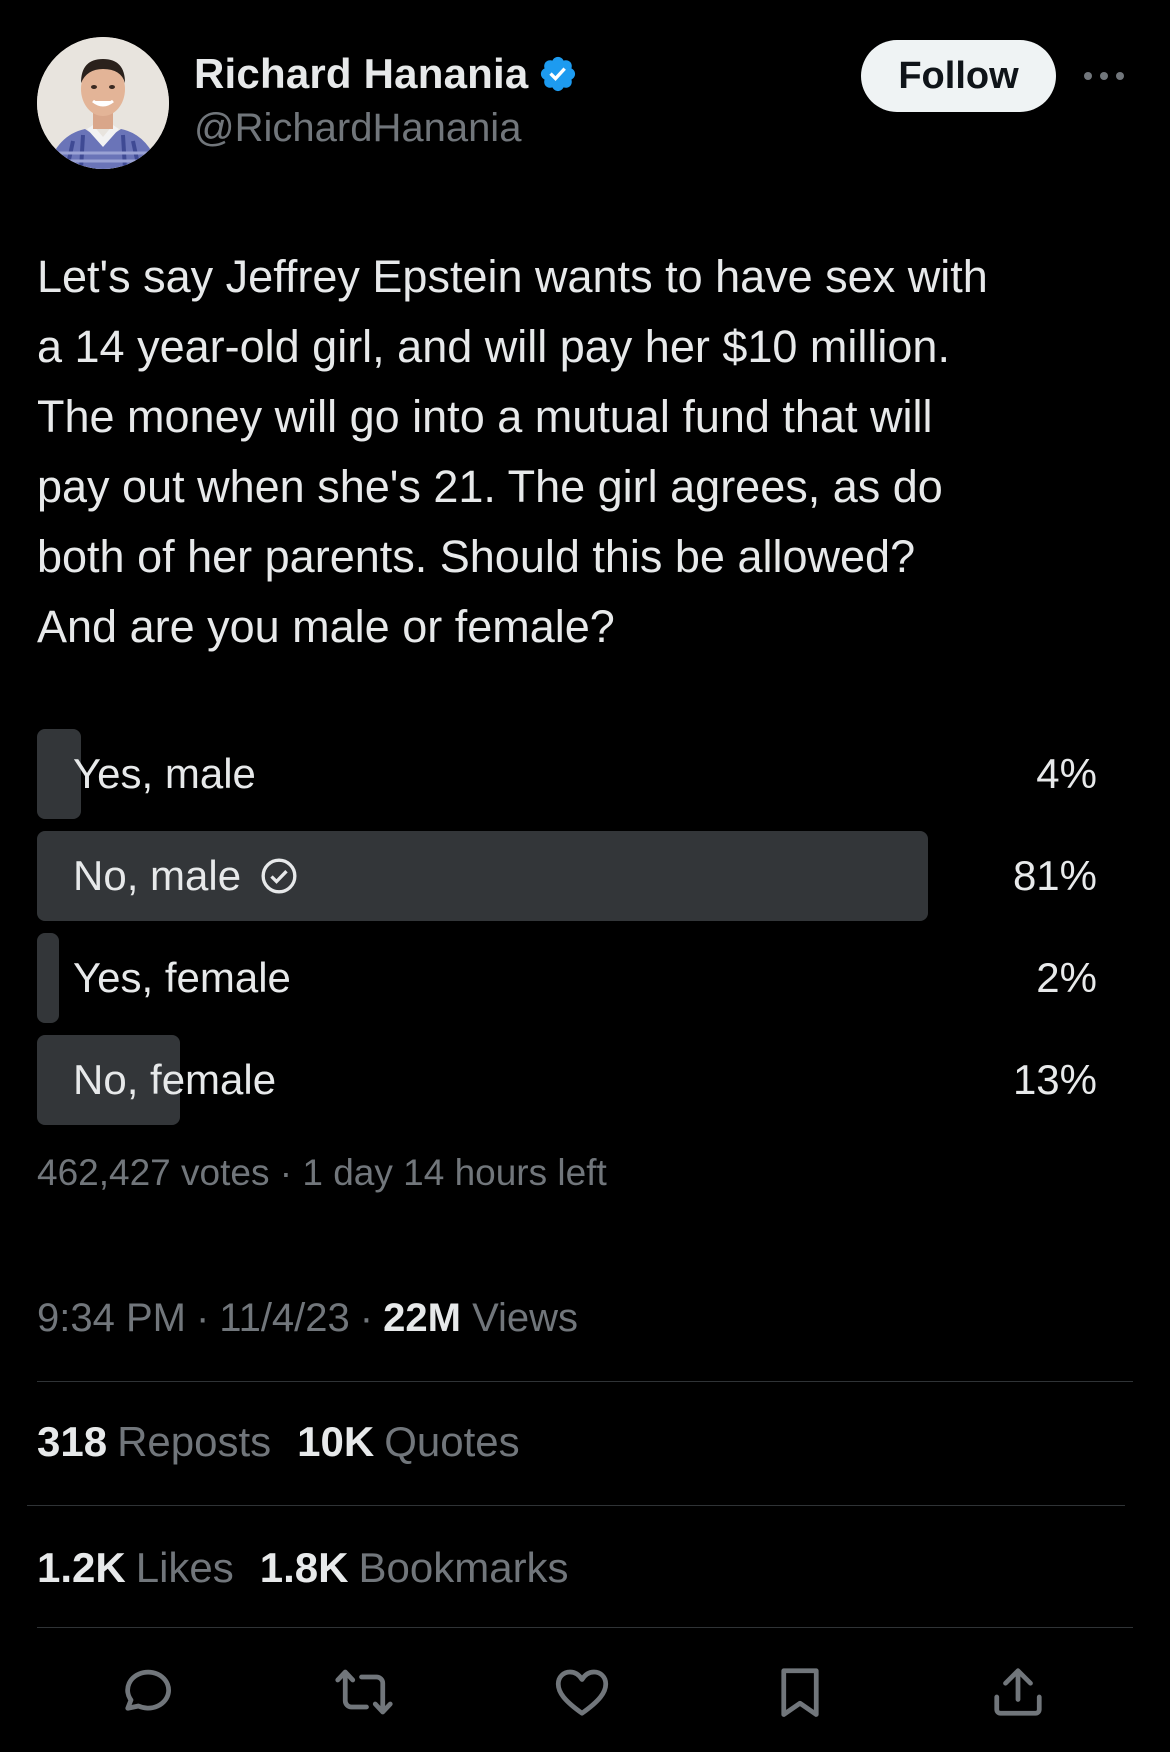 The height and width of the screenshot is (1752, 1170). I want to click on bookmarks-stat: 1.8K Bookmarks, so click(414, 1568).